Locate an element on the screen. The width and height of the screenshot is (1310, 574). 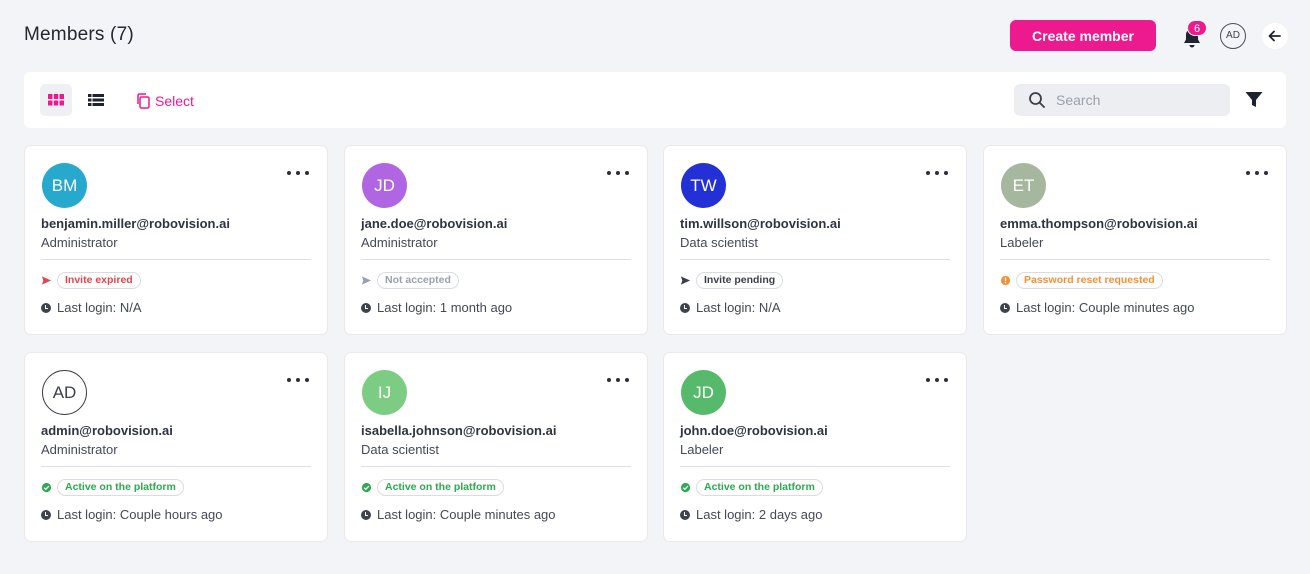
filter-icon is located at coordinates (1254, 100).